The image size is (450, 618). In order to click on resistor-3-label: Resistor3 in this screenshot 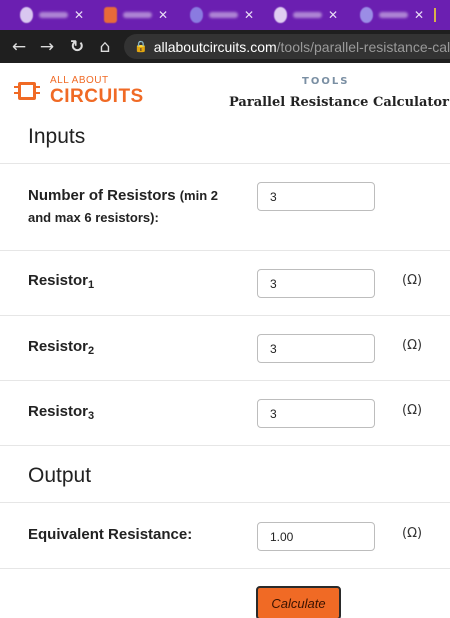, I will do `click(61, 412)`.